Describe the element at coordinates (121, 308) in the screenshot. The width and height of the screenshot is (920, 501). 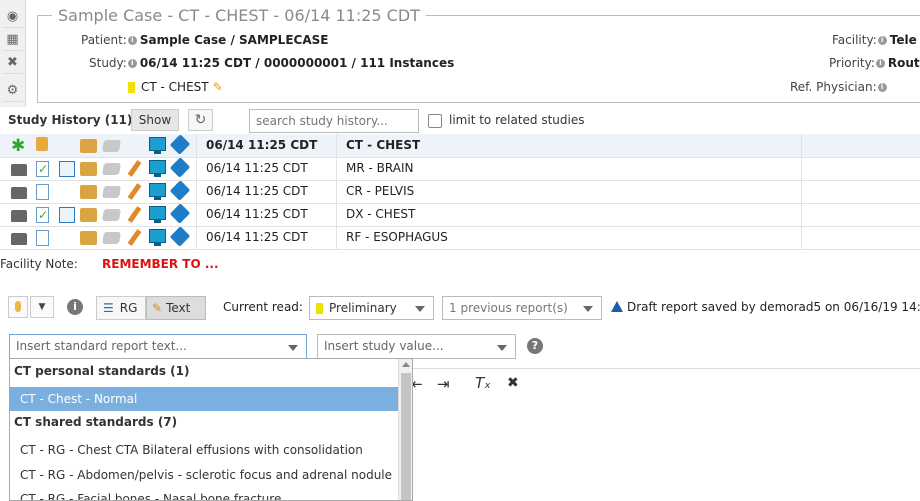
I see `rg-mode-button: ☰ RG` at that location.